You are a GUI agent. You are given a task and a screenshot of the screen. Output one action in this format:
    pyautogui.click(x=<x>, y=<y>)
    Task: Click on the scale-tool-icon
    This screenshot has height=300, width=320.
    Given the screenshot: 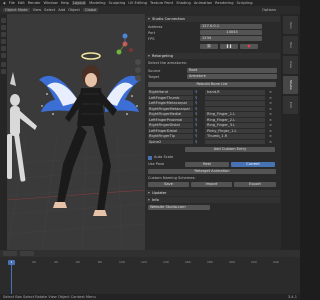 What is the action you would take?
    pyautogui.click(x=3, y=48)
    